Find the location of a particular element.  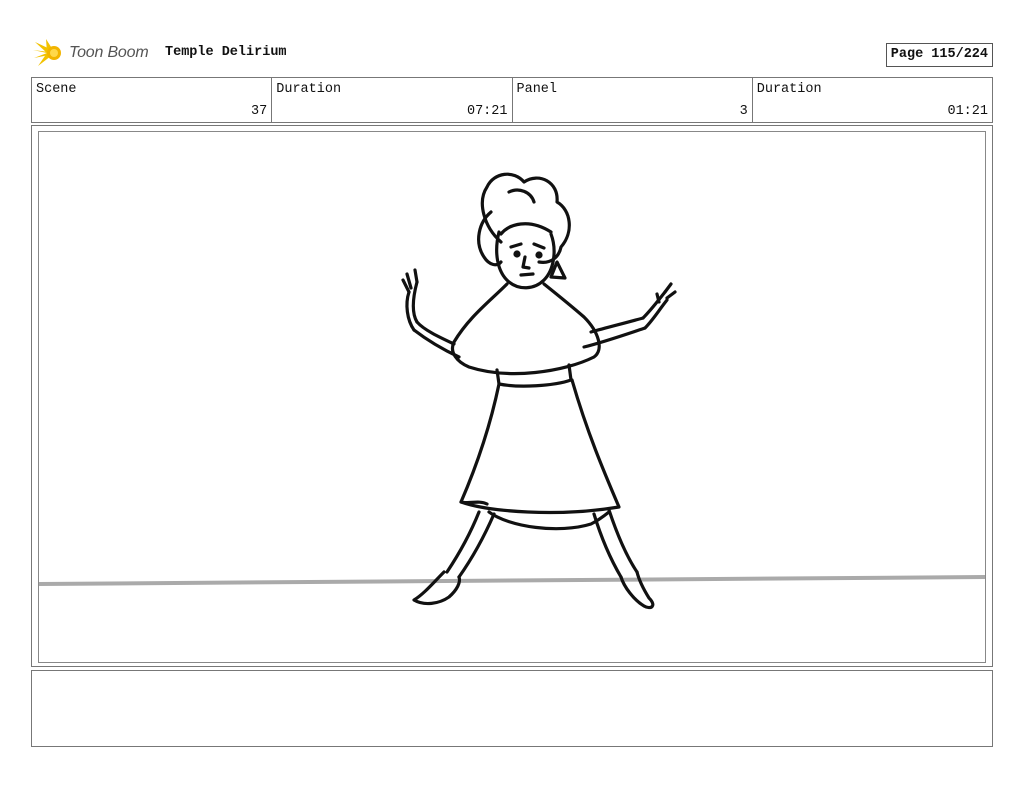

storyboard-header: Toon Boom Temple Delirium Page 115/224 is located at coordinates (512, 53).